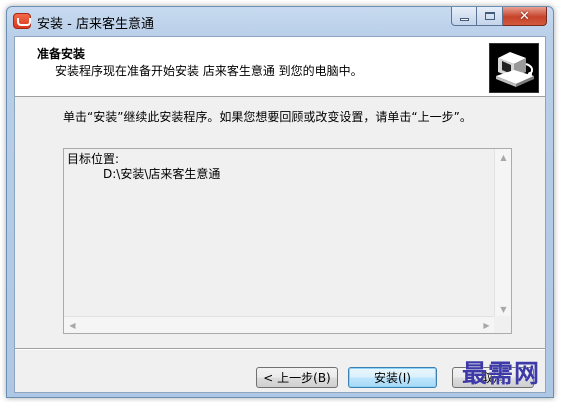 The height and width of the screenshot is (402, 575). I want to click on vertical-scrollbar: ▲ ▼, so click(502, 233).